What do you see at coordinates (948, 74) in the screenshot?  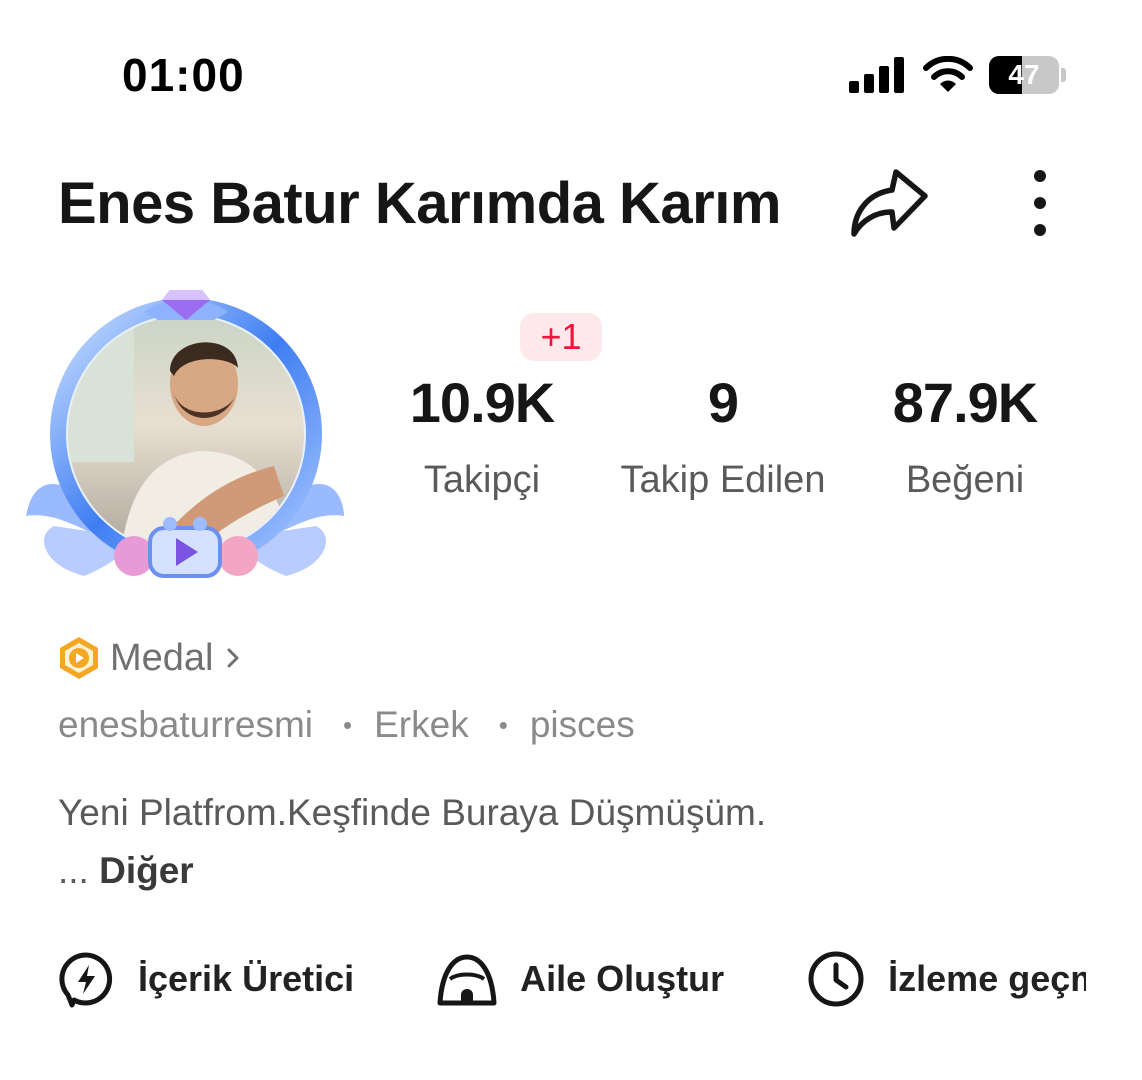 I see `wifi-icon` at bounding box center [948, 74].